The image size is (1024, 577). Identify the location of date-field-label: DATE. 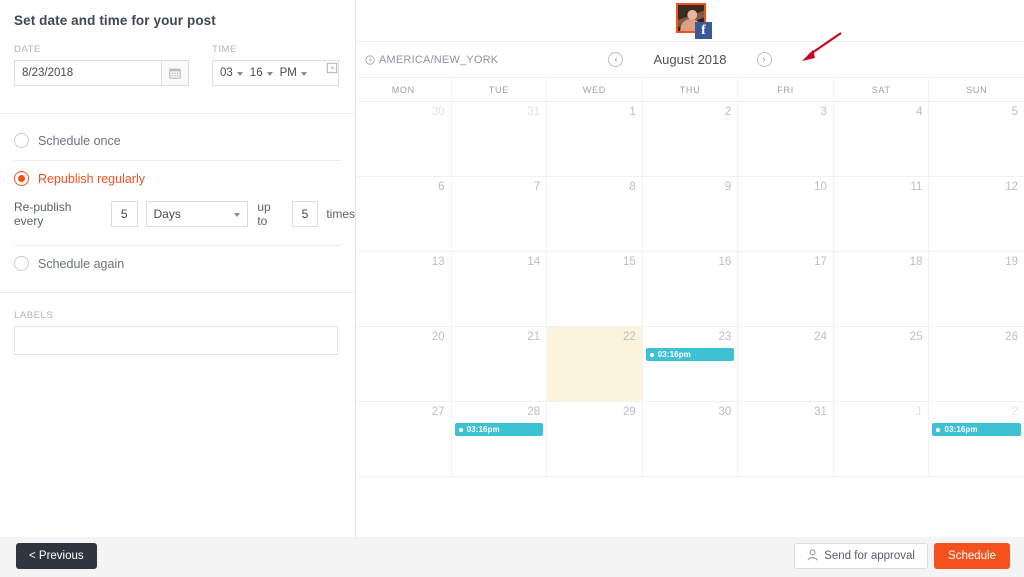
(27, 49).